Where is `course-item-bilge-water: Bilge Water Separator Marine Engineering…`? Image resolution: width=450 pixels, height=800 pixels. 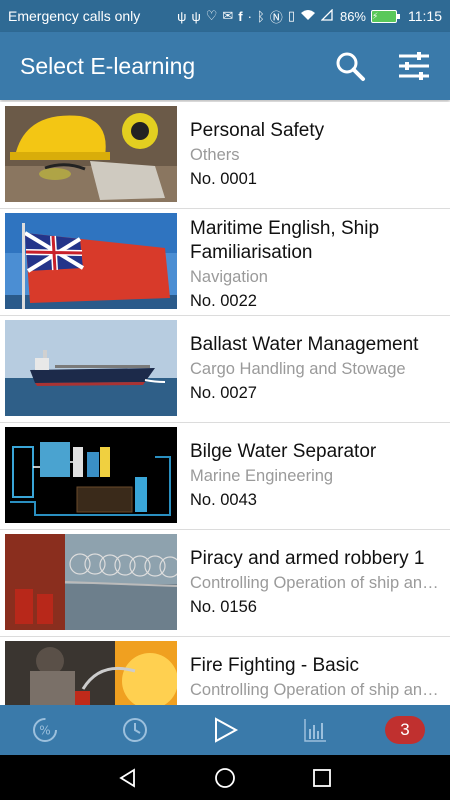
course-item-bilge-water: Bilge Water Separator Marine Engineering… is located at coordinates (225, 476).